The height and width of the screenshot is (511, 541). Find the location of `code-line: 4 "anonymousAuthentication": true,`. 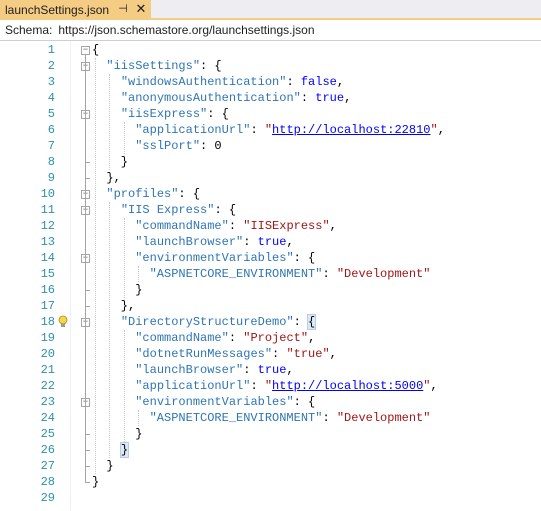

code-line: 4 "anonymousAuthentication": true, is located at coordinates (270, 98).